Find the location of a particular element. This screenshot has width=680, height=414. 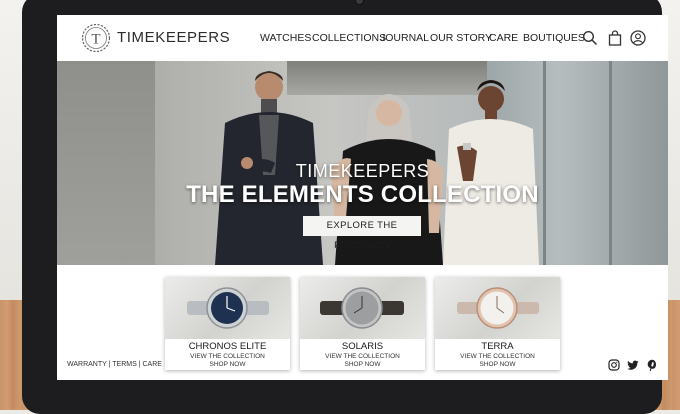

product-name: TERRA is located at coordinates (497, 346).